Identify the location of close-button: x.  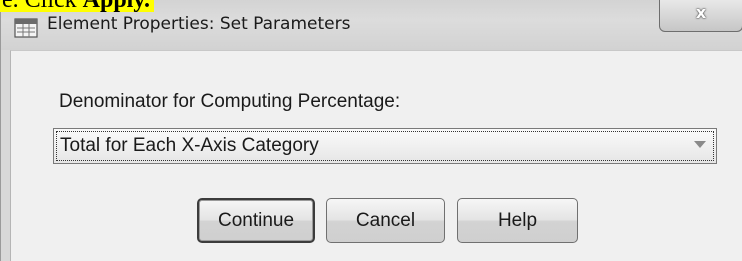
(700, 16).